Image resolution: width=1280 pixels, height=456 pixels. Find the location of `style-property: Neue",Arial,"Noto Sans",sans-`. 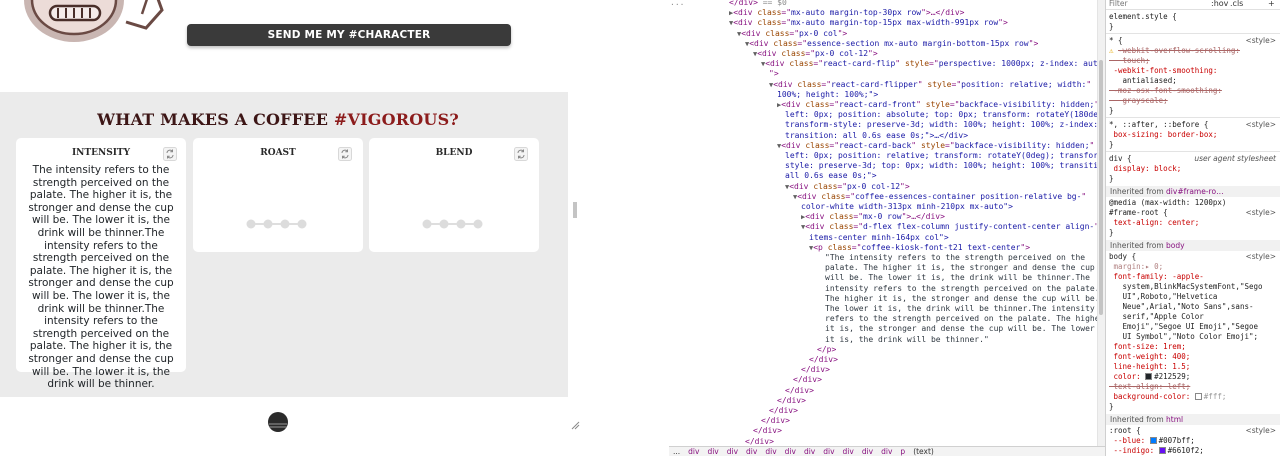

style-property: Neue",Arial,"Noto Sans",sans- is located at coordinates (1194, 307).